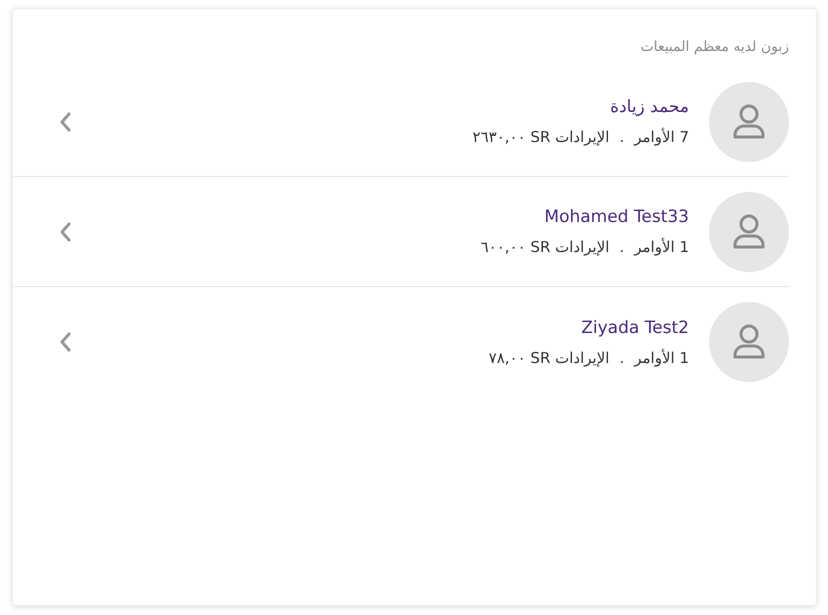  Describe the element at coordinates (649, 107) in the screenshot. I see `customer-name: محمد زيادة` at that location.